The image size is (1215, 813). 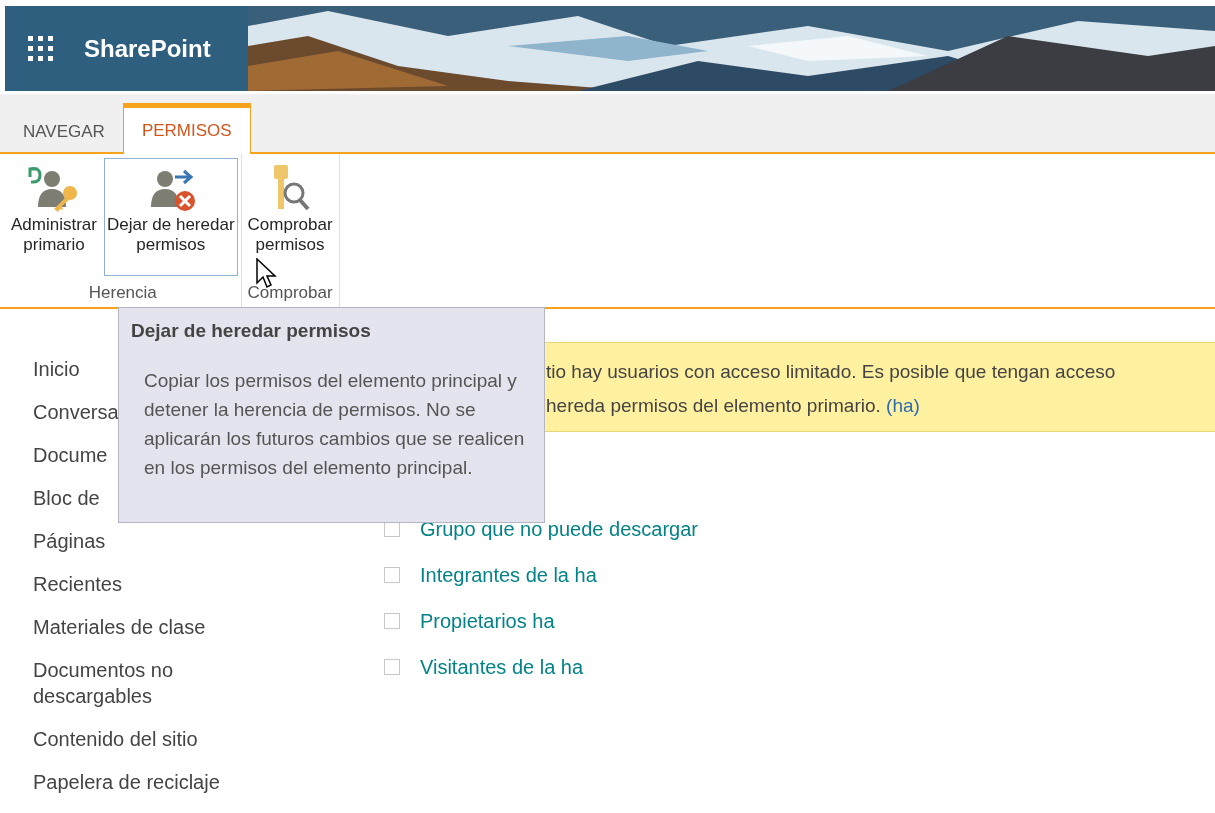 What do you see at coordinates (140, 782) in the screenshot?
I see `nav-link: Papelera de reciclaje` at bounding box center [140, 782].